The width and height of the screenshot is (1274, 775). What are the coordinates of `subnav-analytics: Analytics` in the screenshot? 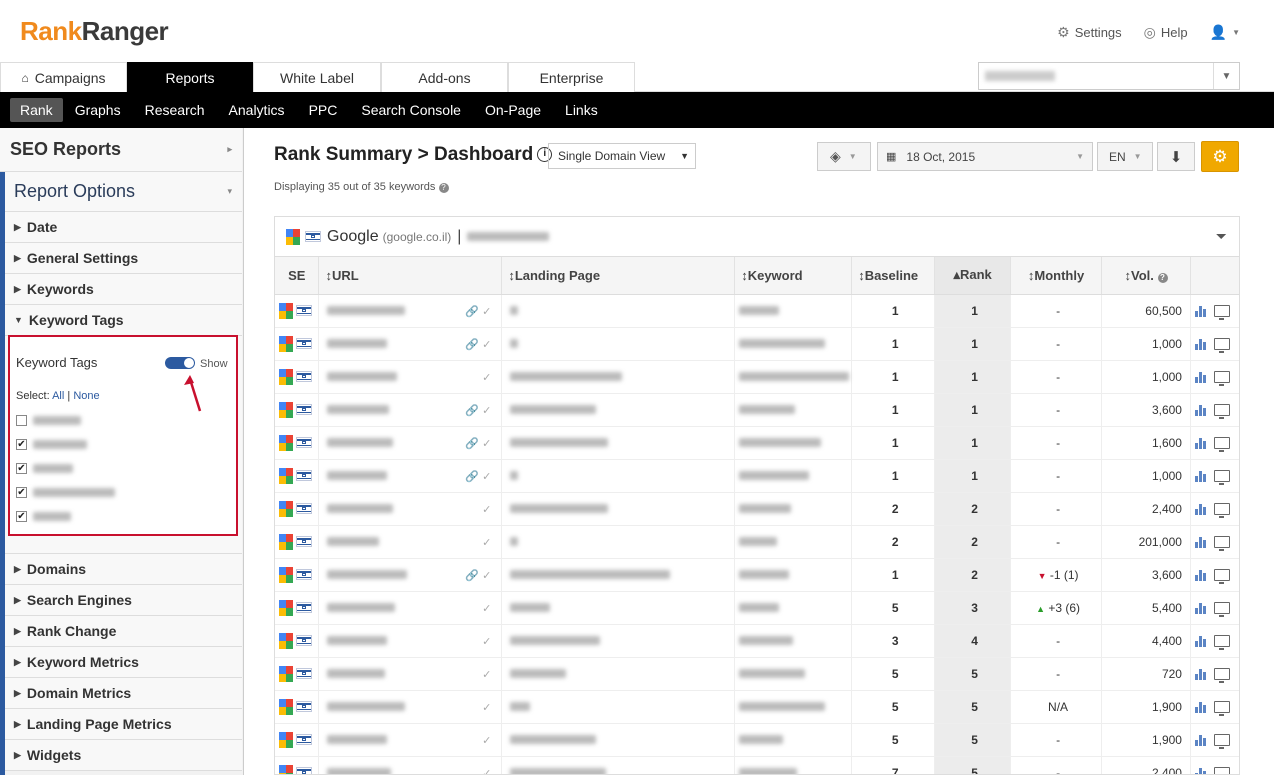 It's located at (257, 110).